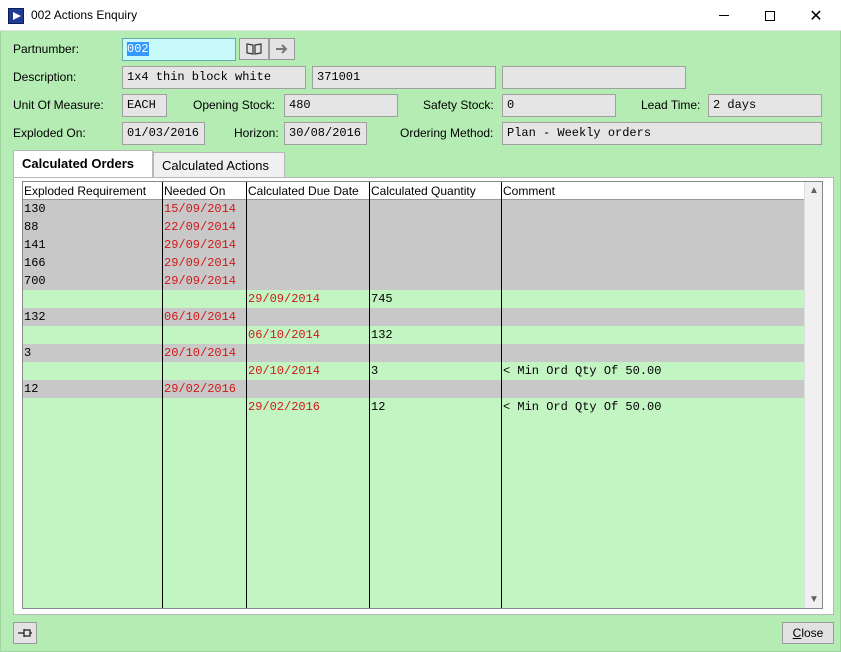 The height and width of the screenshot is (652, 841). Describe the element at coordinates (179, 49) in the screenshot. I see `partnumber-input: 002` at that location.